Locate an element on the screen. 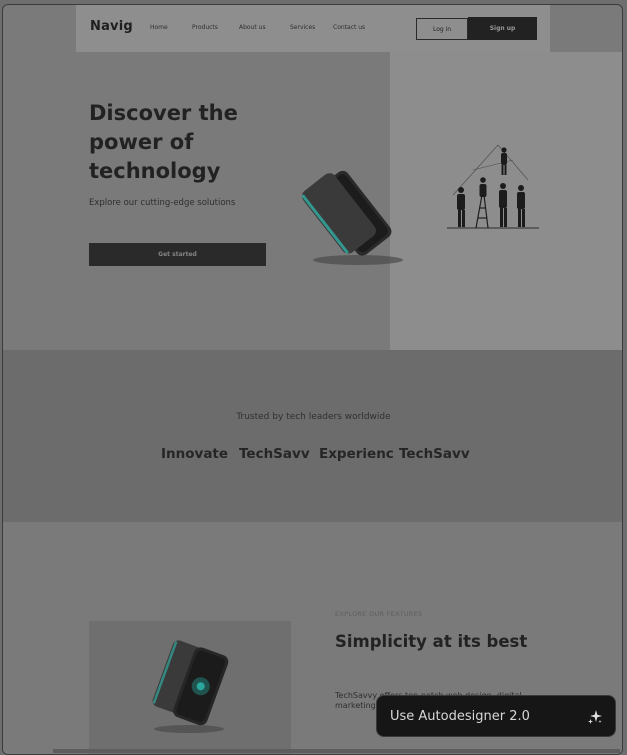 This screenshot has height=755, width=627. get-started-button: Get started is located at coordinates (177, 254).